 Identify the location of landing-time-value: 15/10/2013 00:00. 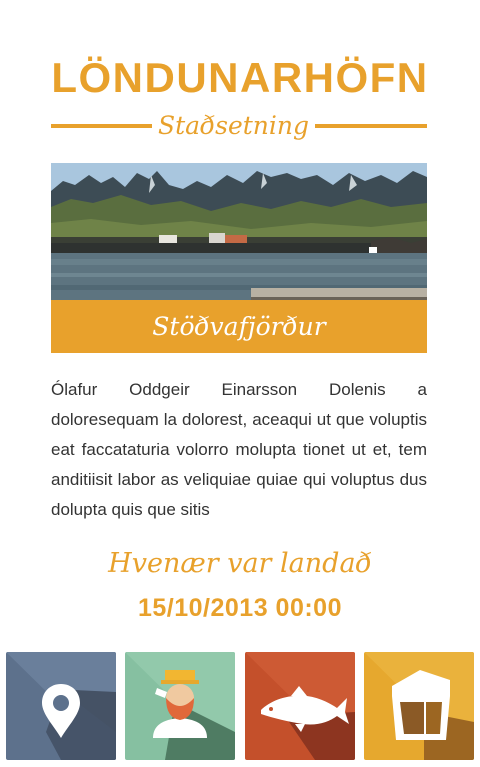
(239, 608).